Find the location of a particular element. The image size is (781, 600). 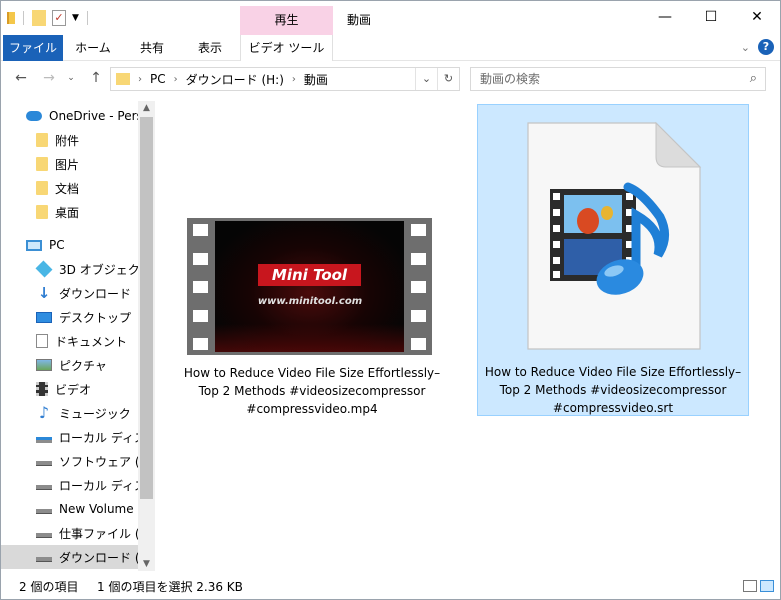

sidebar-item-folder: 桌面 is located at coordinates (69, 212).